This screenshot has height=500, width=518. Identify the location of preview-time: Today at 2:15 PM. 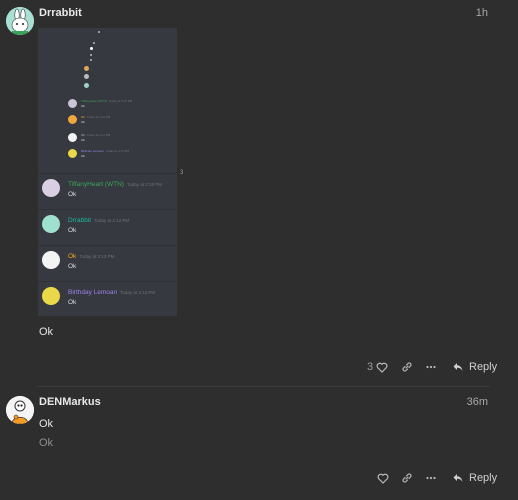
(120, 101).